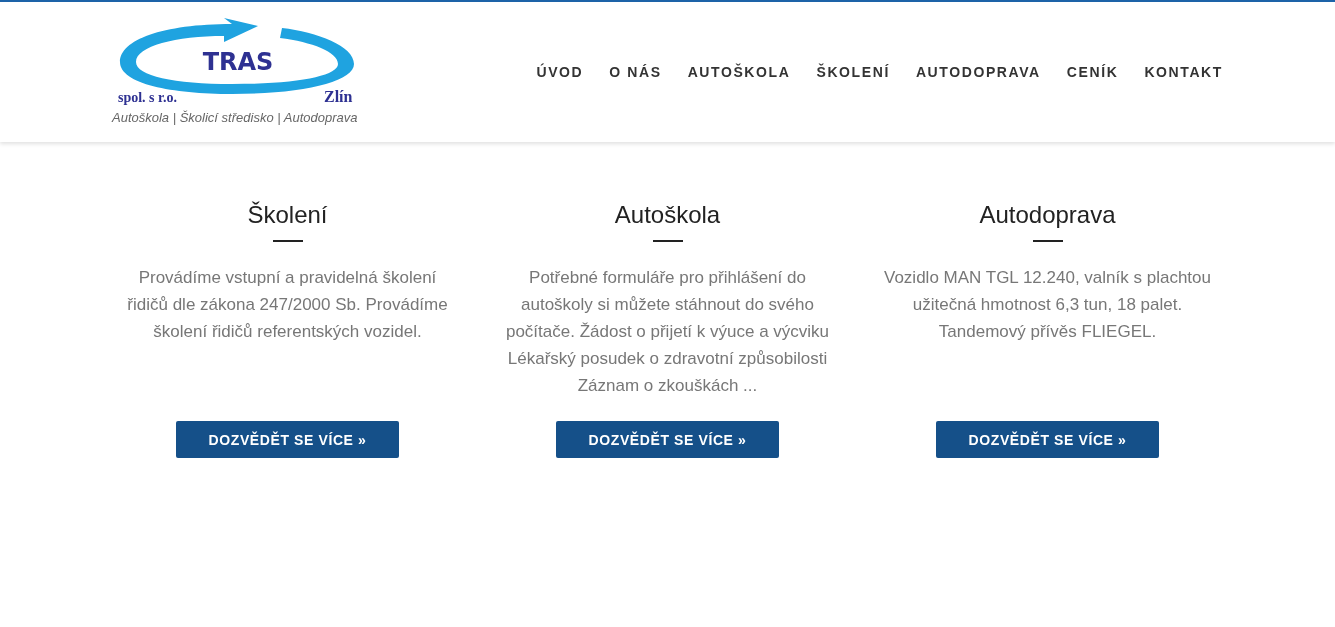 The width and height of the screenshot is (1335, 627). What do you see at coordinates (338, 96) in the screenshot?
I see `logo-caption: Zlín` at bounding box center [338, 96].